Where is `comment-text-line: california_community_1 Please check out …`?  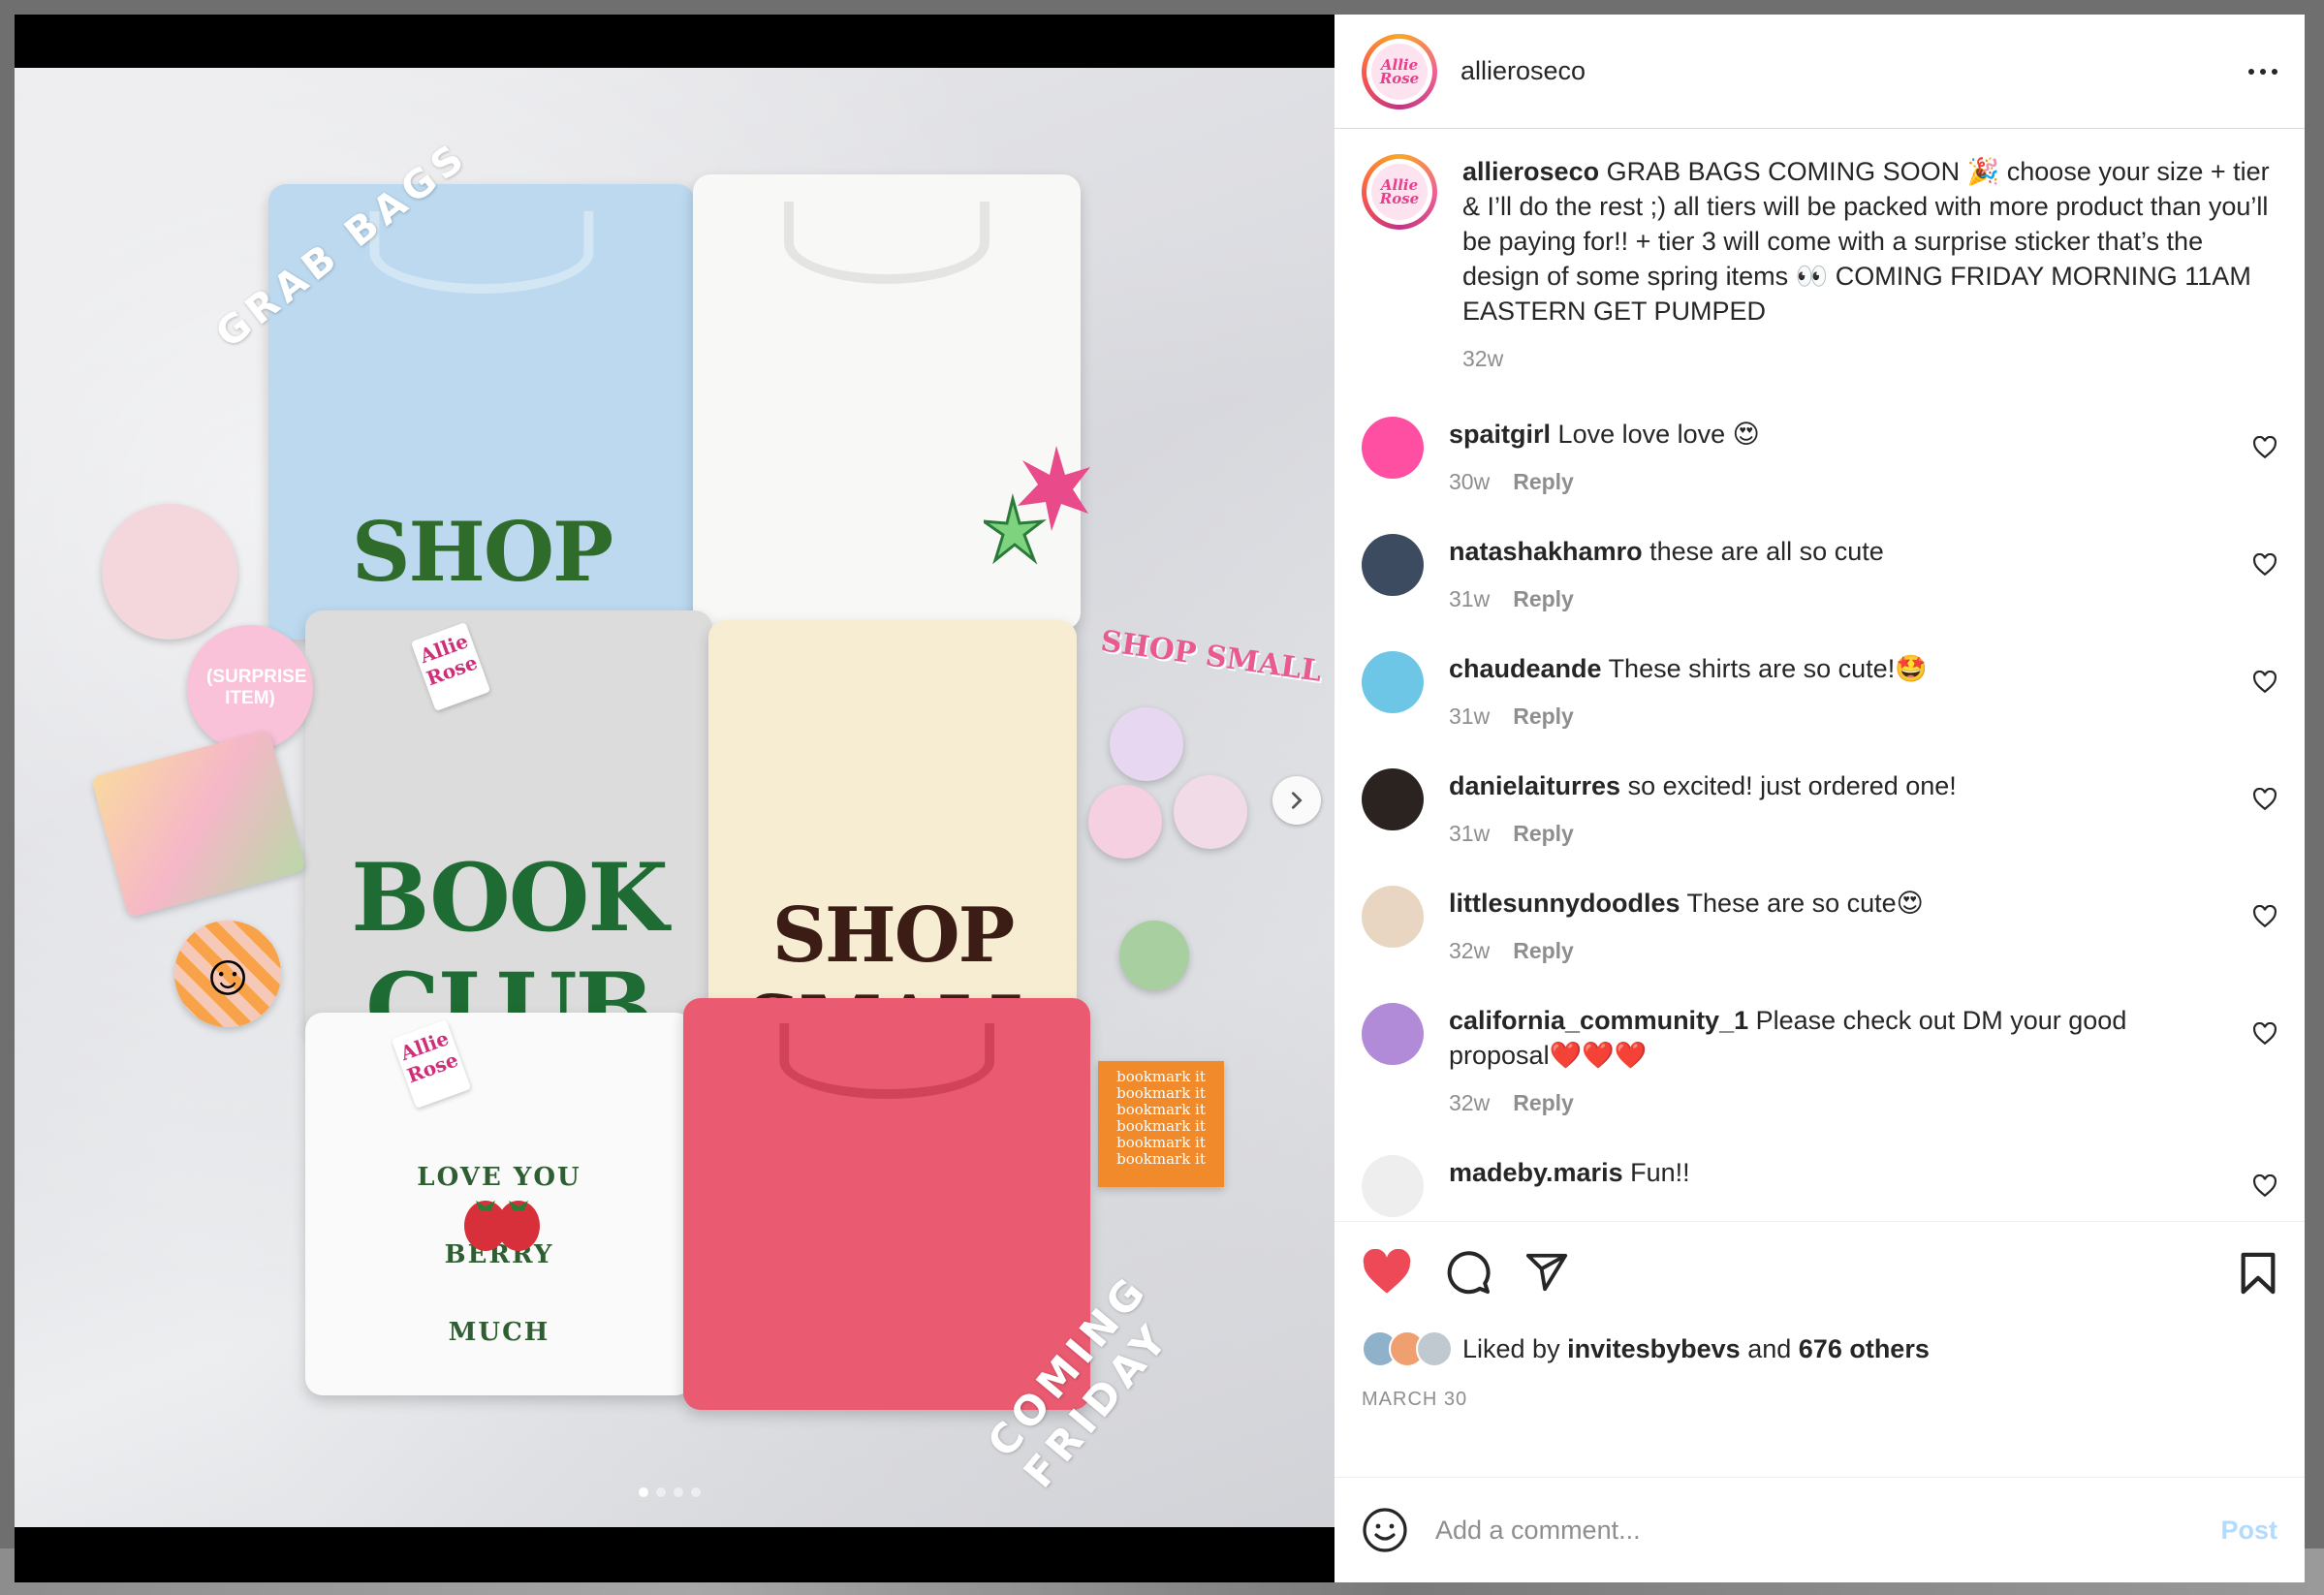
comment-text-line: california_community_1 Please check out … is located at coordinates (1834, 1038).